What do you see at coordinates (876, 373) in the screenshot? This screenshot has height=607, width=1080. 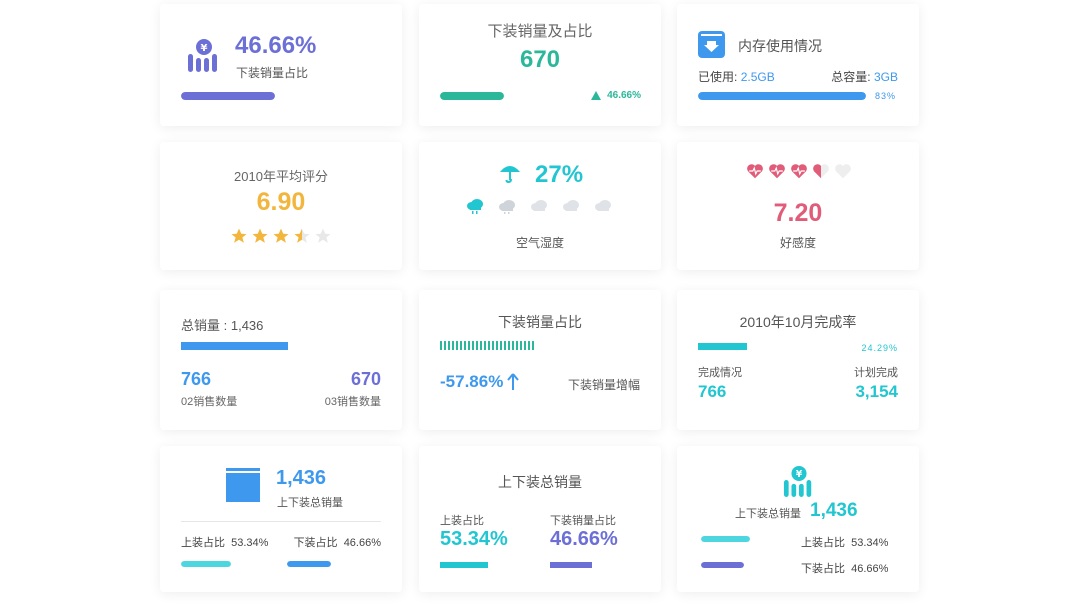 I see `plan-label: 计划完成` at bounding box center [876, 373].